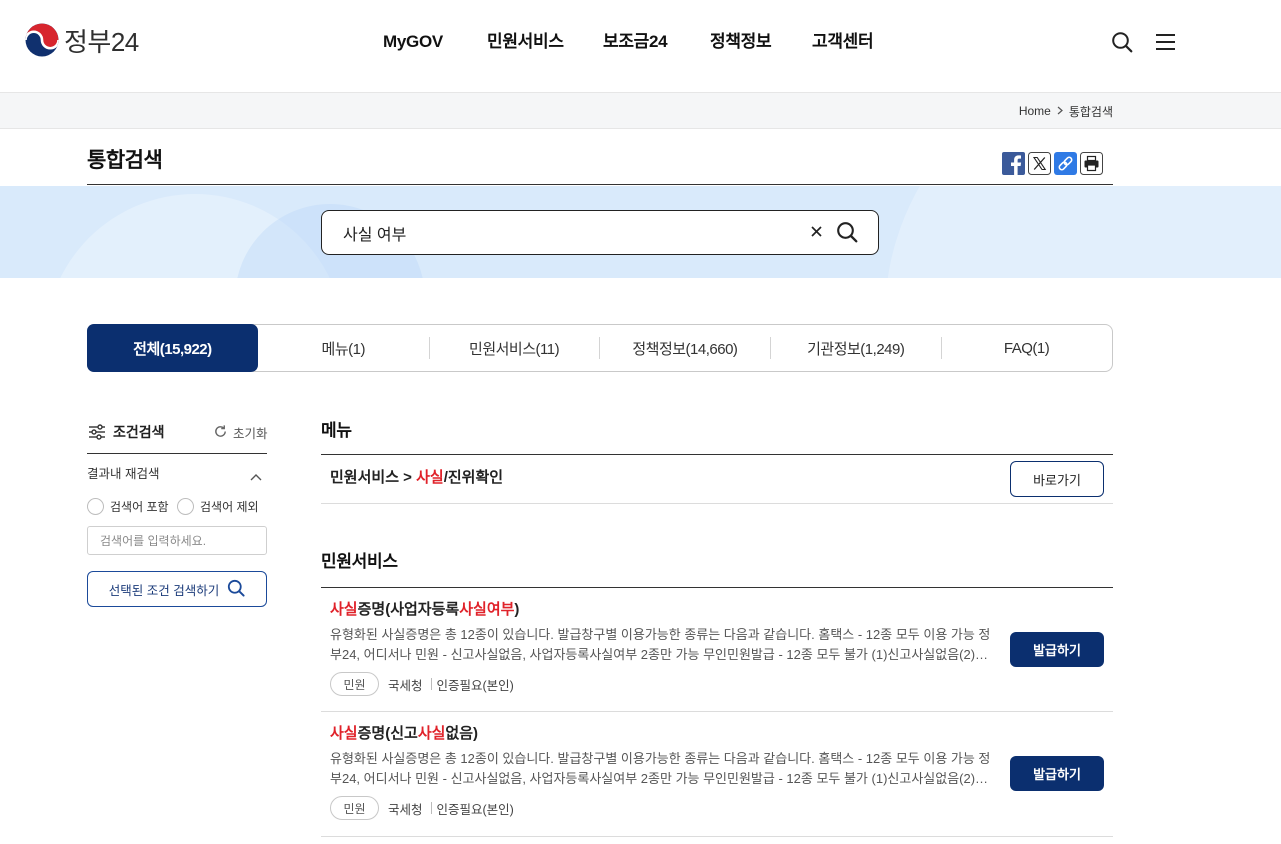 The image size is (1281, 844). Describe the element at coordinates (42, 42) in the screenshot. I see `government-emblem-icon` at that location.